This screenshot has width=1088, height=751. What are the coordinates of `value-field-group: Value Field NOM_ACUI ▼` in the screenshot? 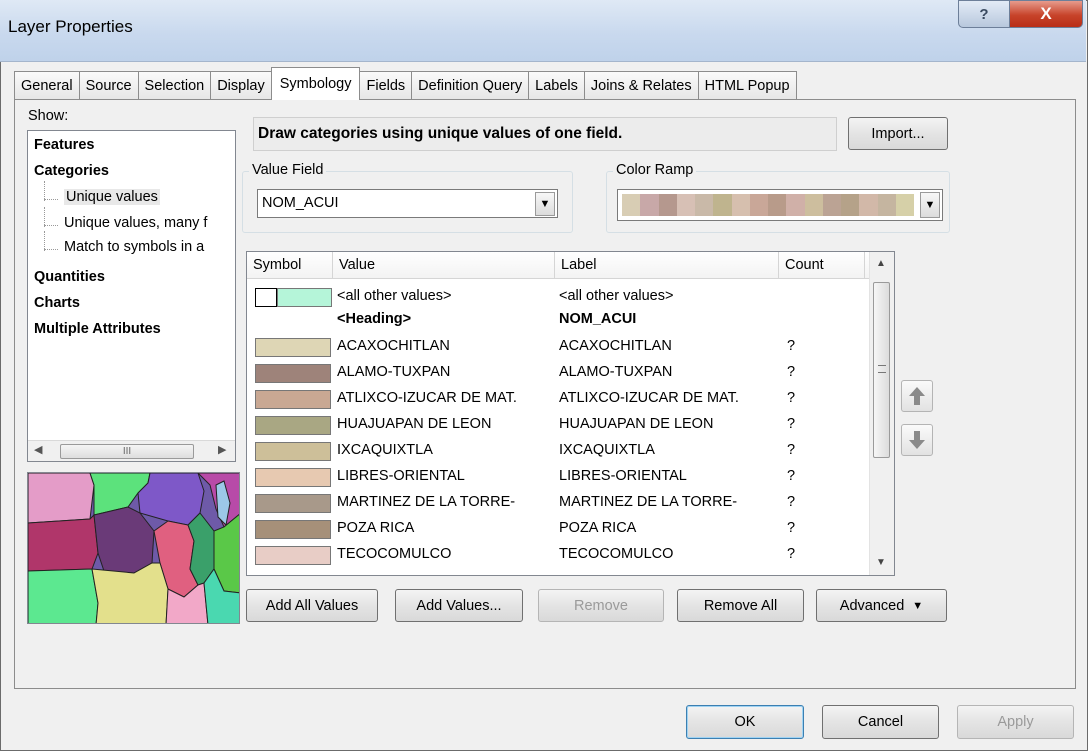 It's located at (407, 197).